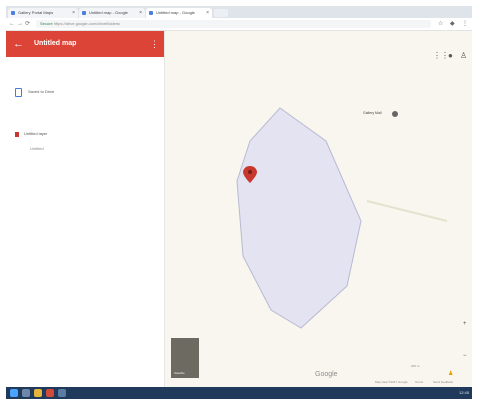 The height and width of the screenshot is (405, 478). What do you see at coordinates (38, 393) in the screenshot?
I see `folder-icon` at bounding box center [38, 393].